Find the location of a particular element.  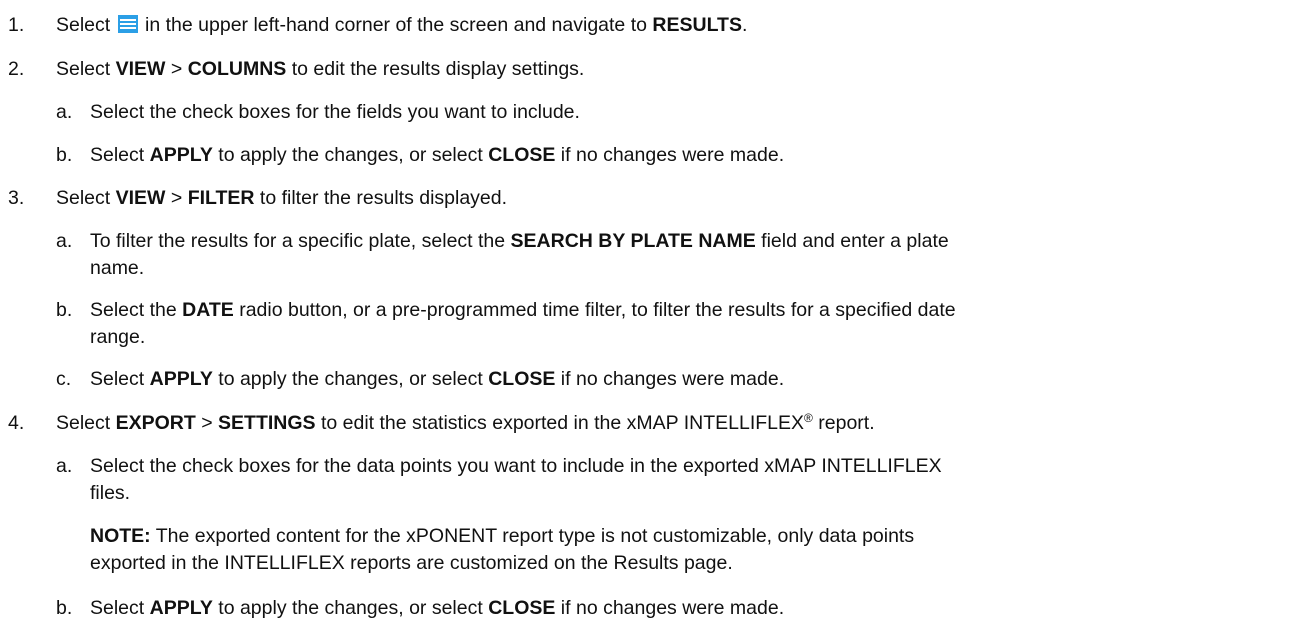

step-text: . is located at coordinates (744, 25).